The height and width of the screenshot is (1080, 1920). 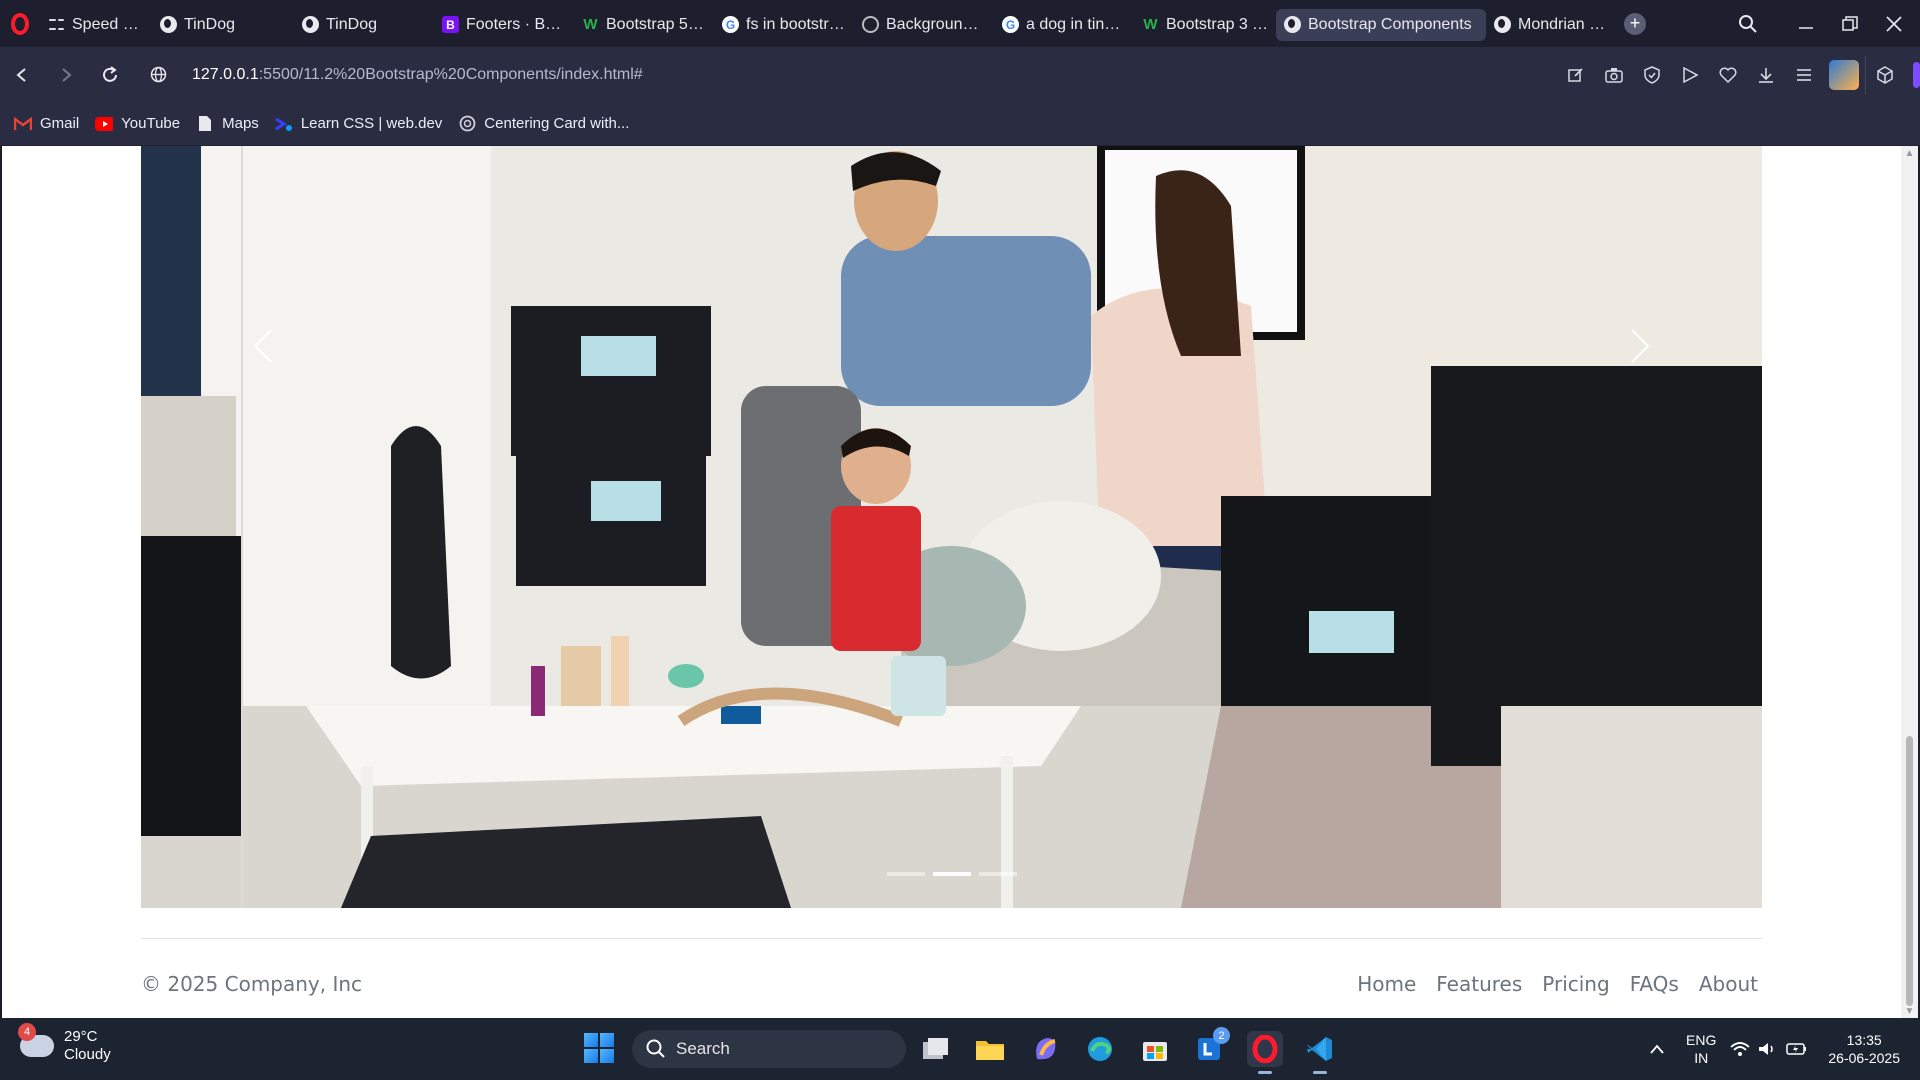 I want to click on footer-link-faqs: FAQs, so click(x=1654, y=984).